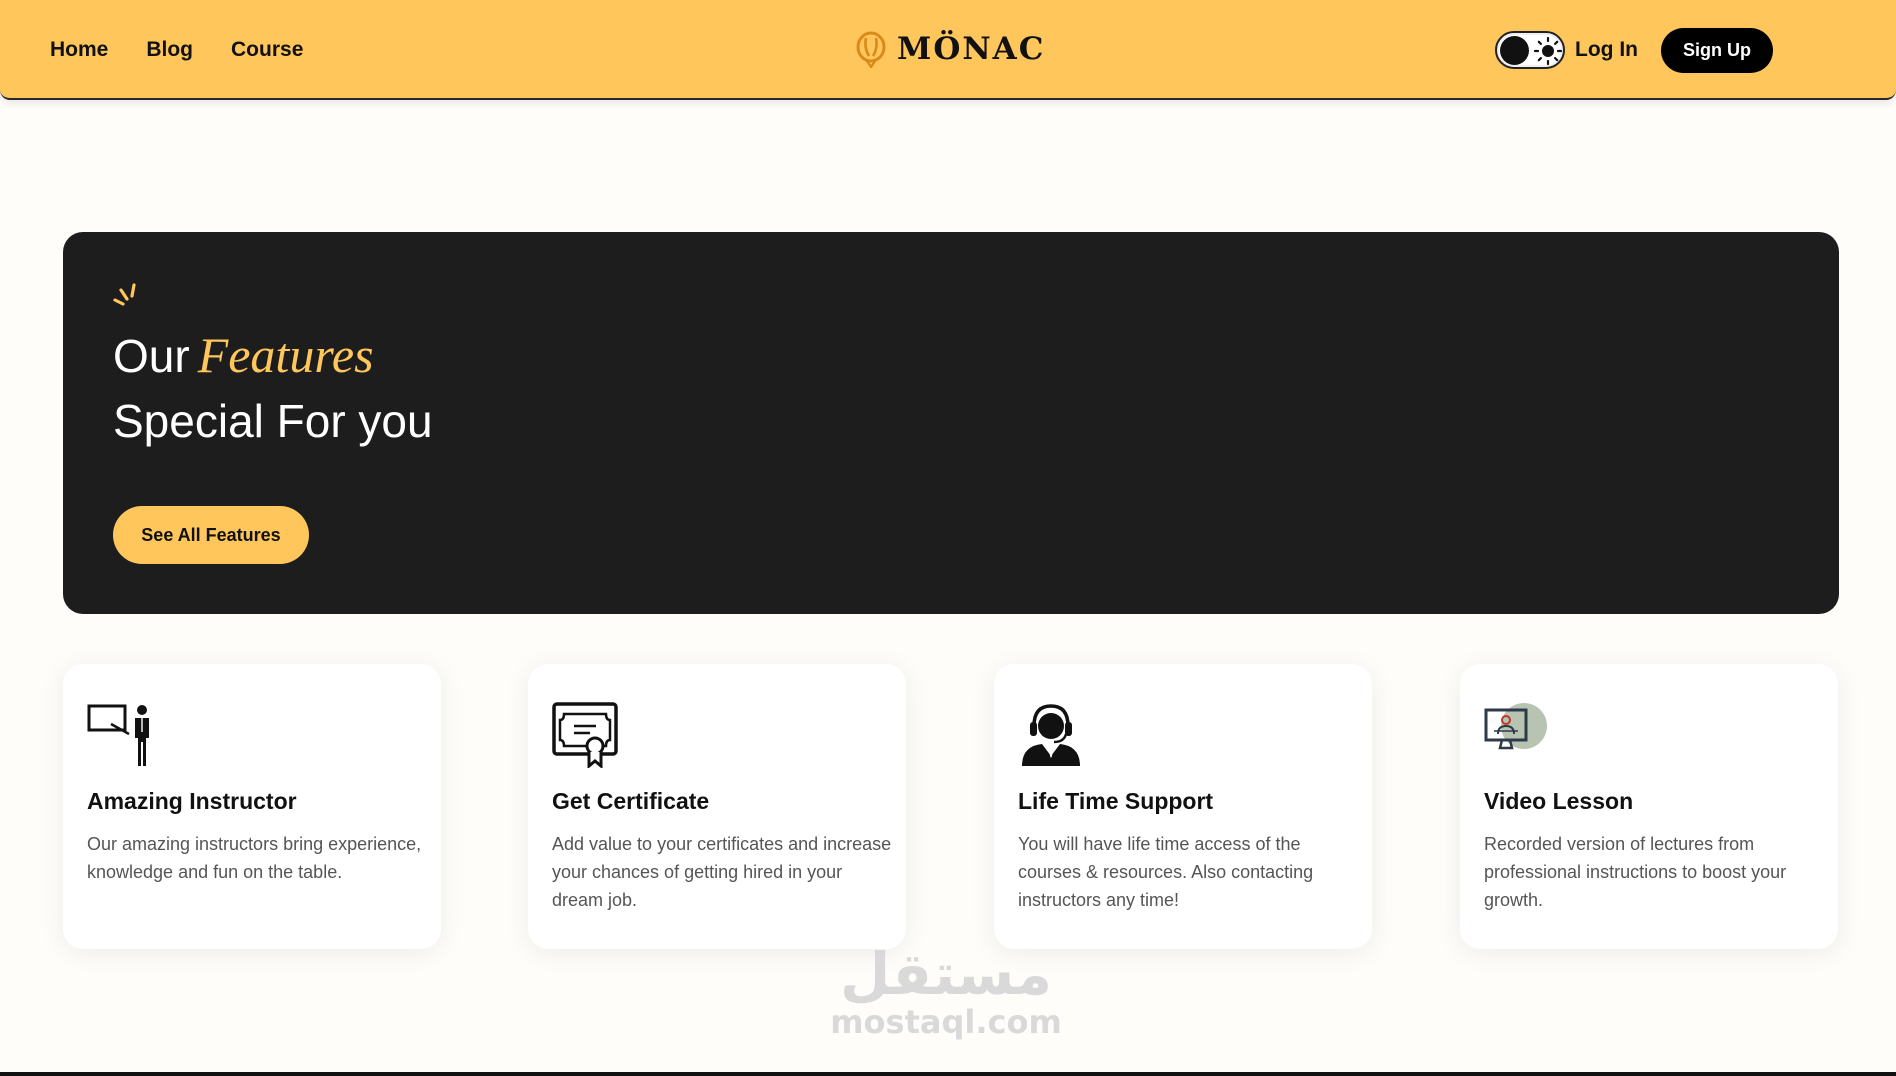 This screenshot has width=1896, height=1076. Describe the element at coordinates (79, 50) in the screenshot. I see `nav-home-link: Home` at that location.